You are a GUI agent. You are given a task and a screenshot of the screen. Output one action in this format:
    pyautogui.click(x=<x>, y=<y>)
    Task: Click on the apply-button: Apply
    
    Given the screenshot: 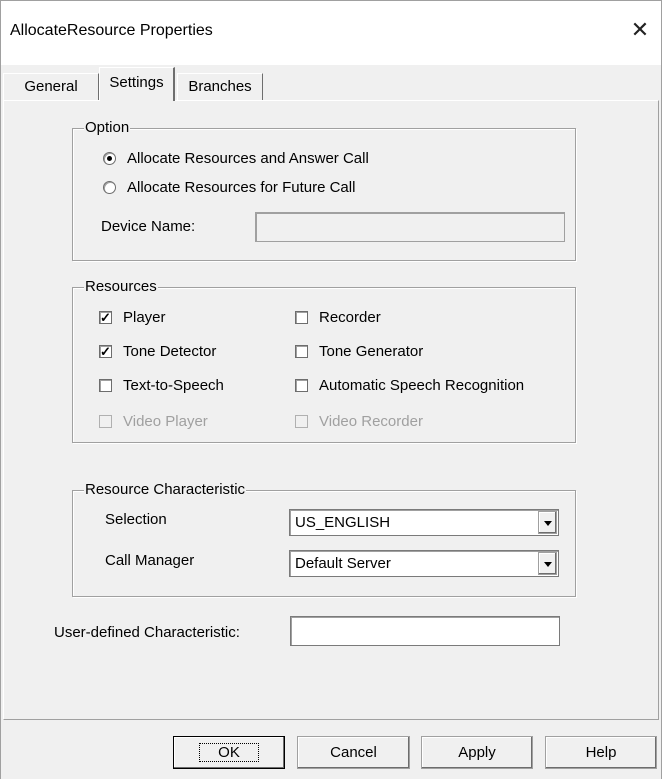 What is the action you would take?
    pyautogui.click(x=477, y=752)
    